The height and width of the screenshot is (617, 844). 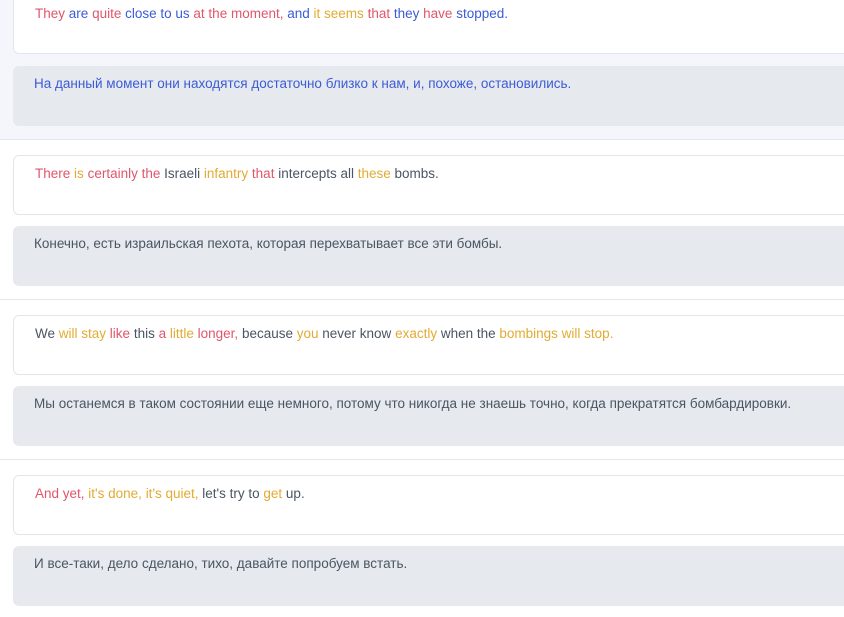 What do you see at coordinates (226, 173) in the screenshot?
I see `source-token: infantry` at bounding box center [226, 173].